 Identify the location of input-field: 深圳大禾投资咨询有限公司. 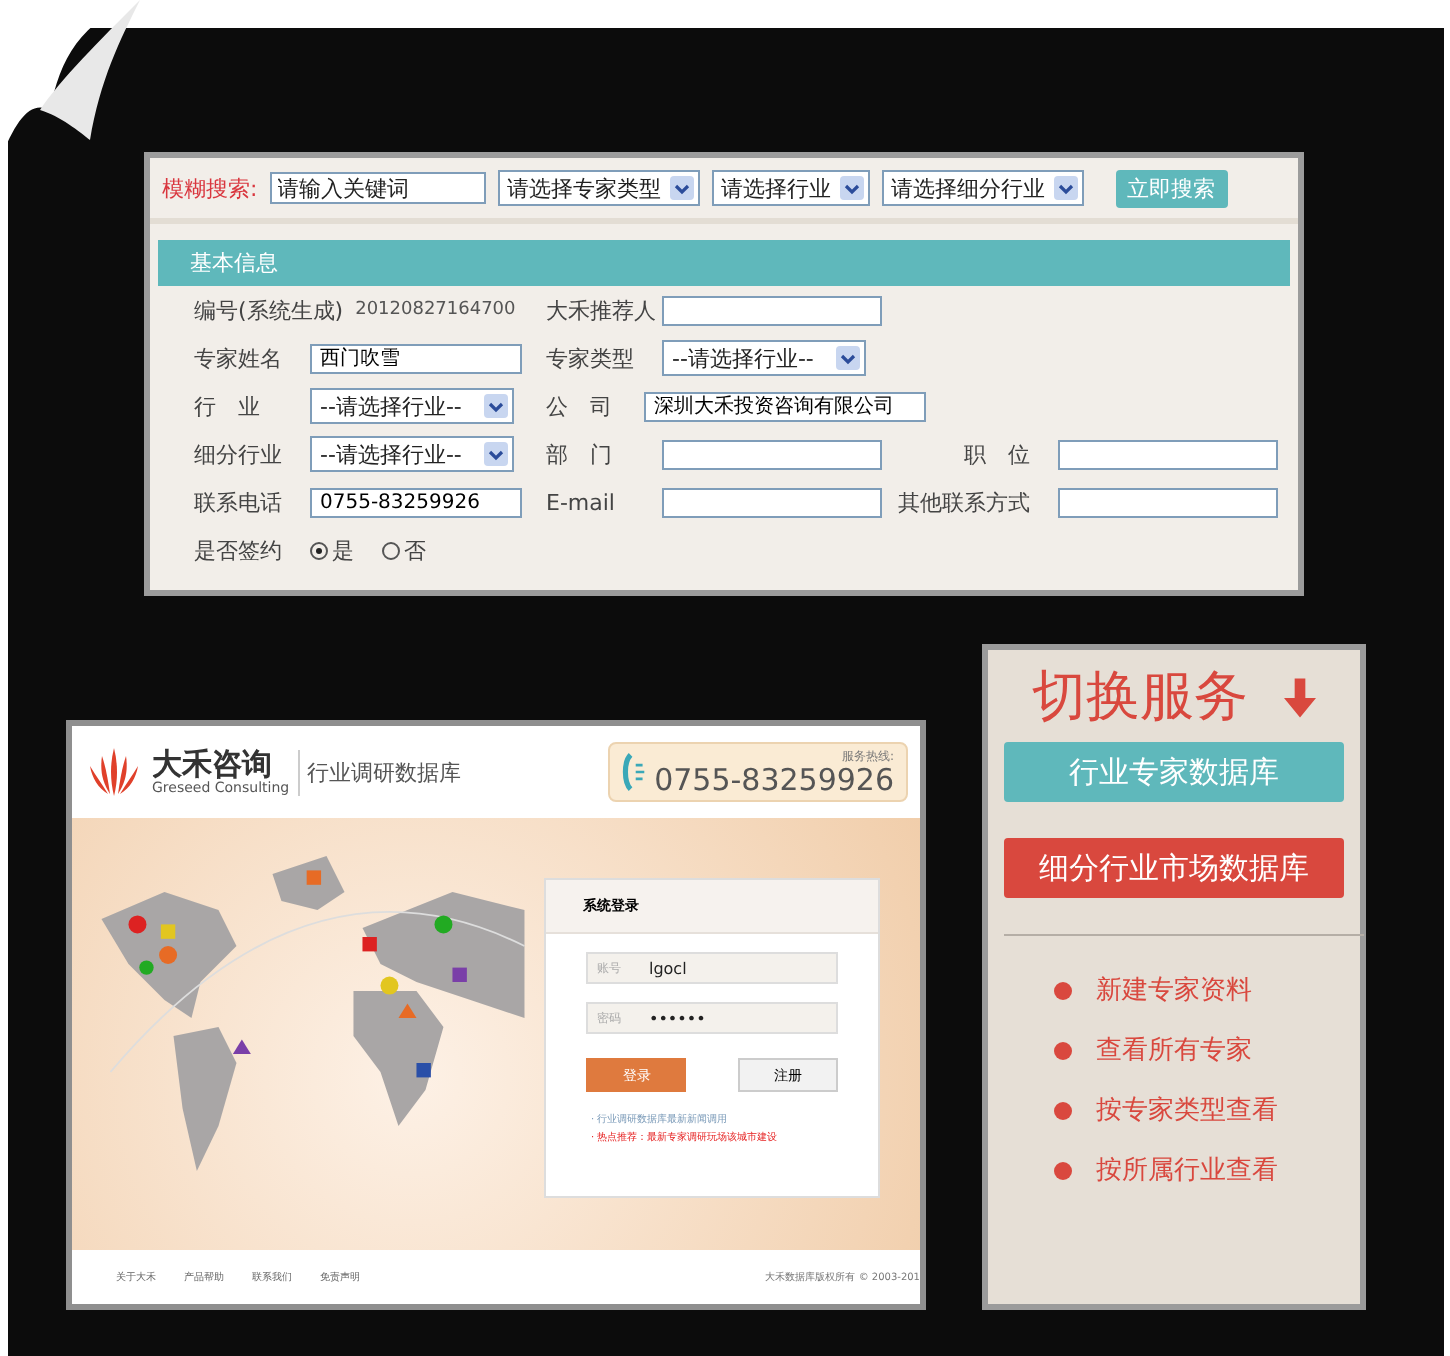
(785, 406).